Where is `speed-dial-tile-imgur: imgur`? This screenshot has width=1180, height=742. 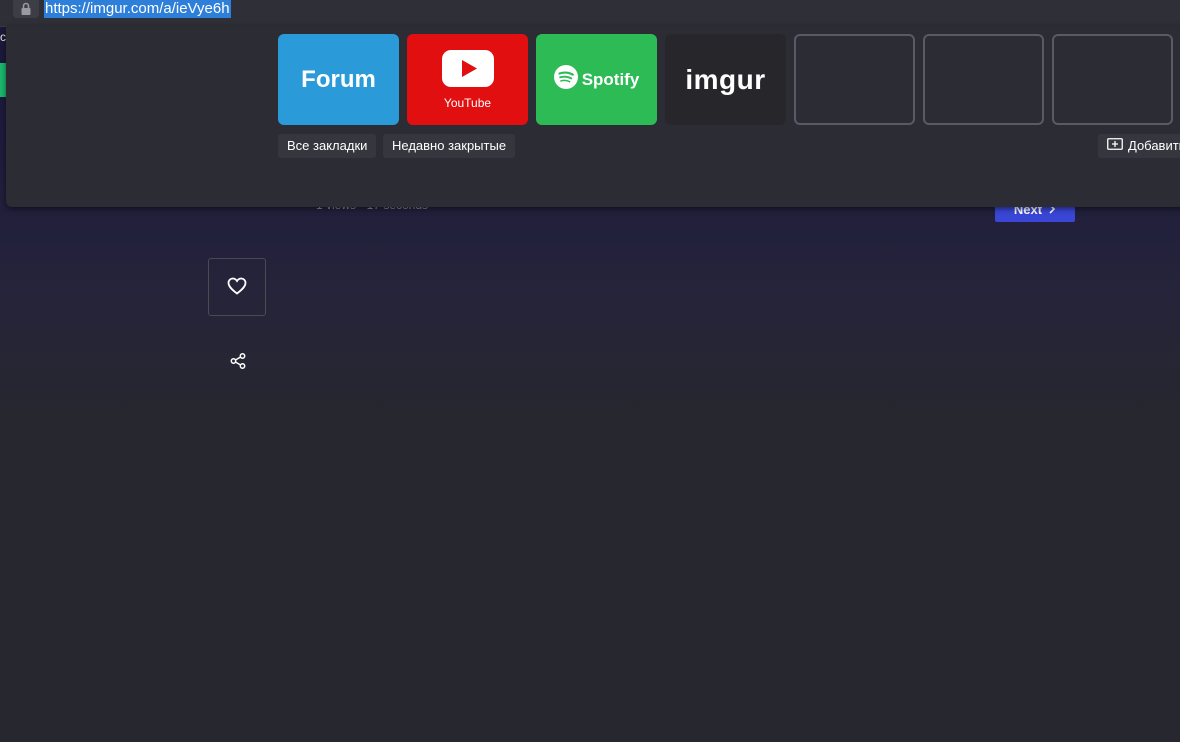
speed-dial-tile-imgur: imgur is located at coordinates (725, 79).